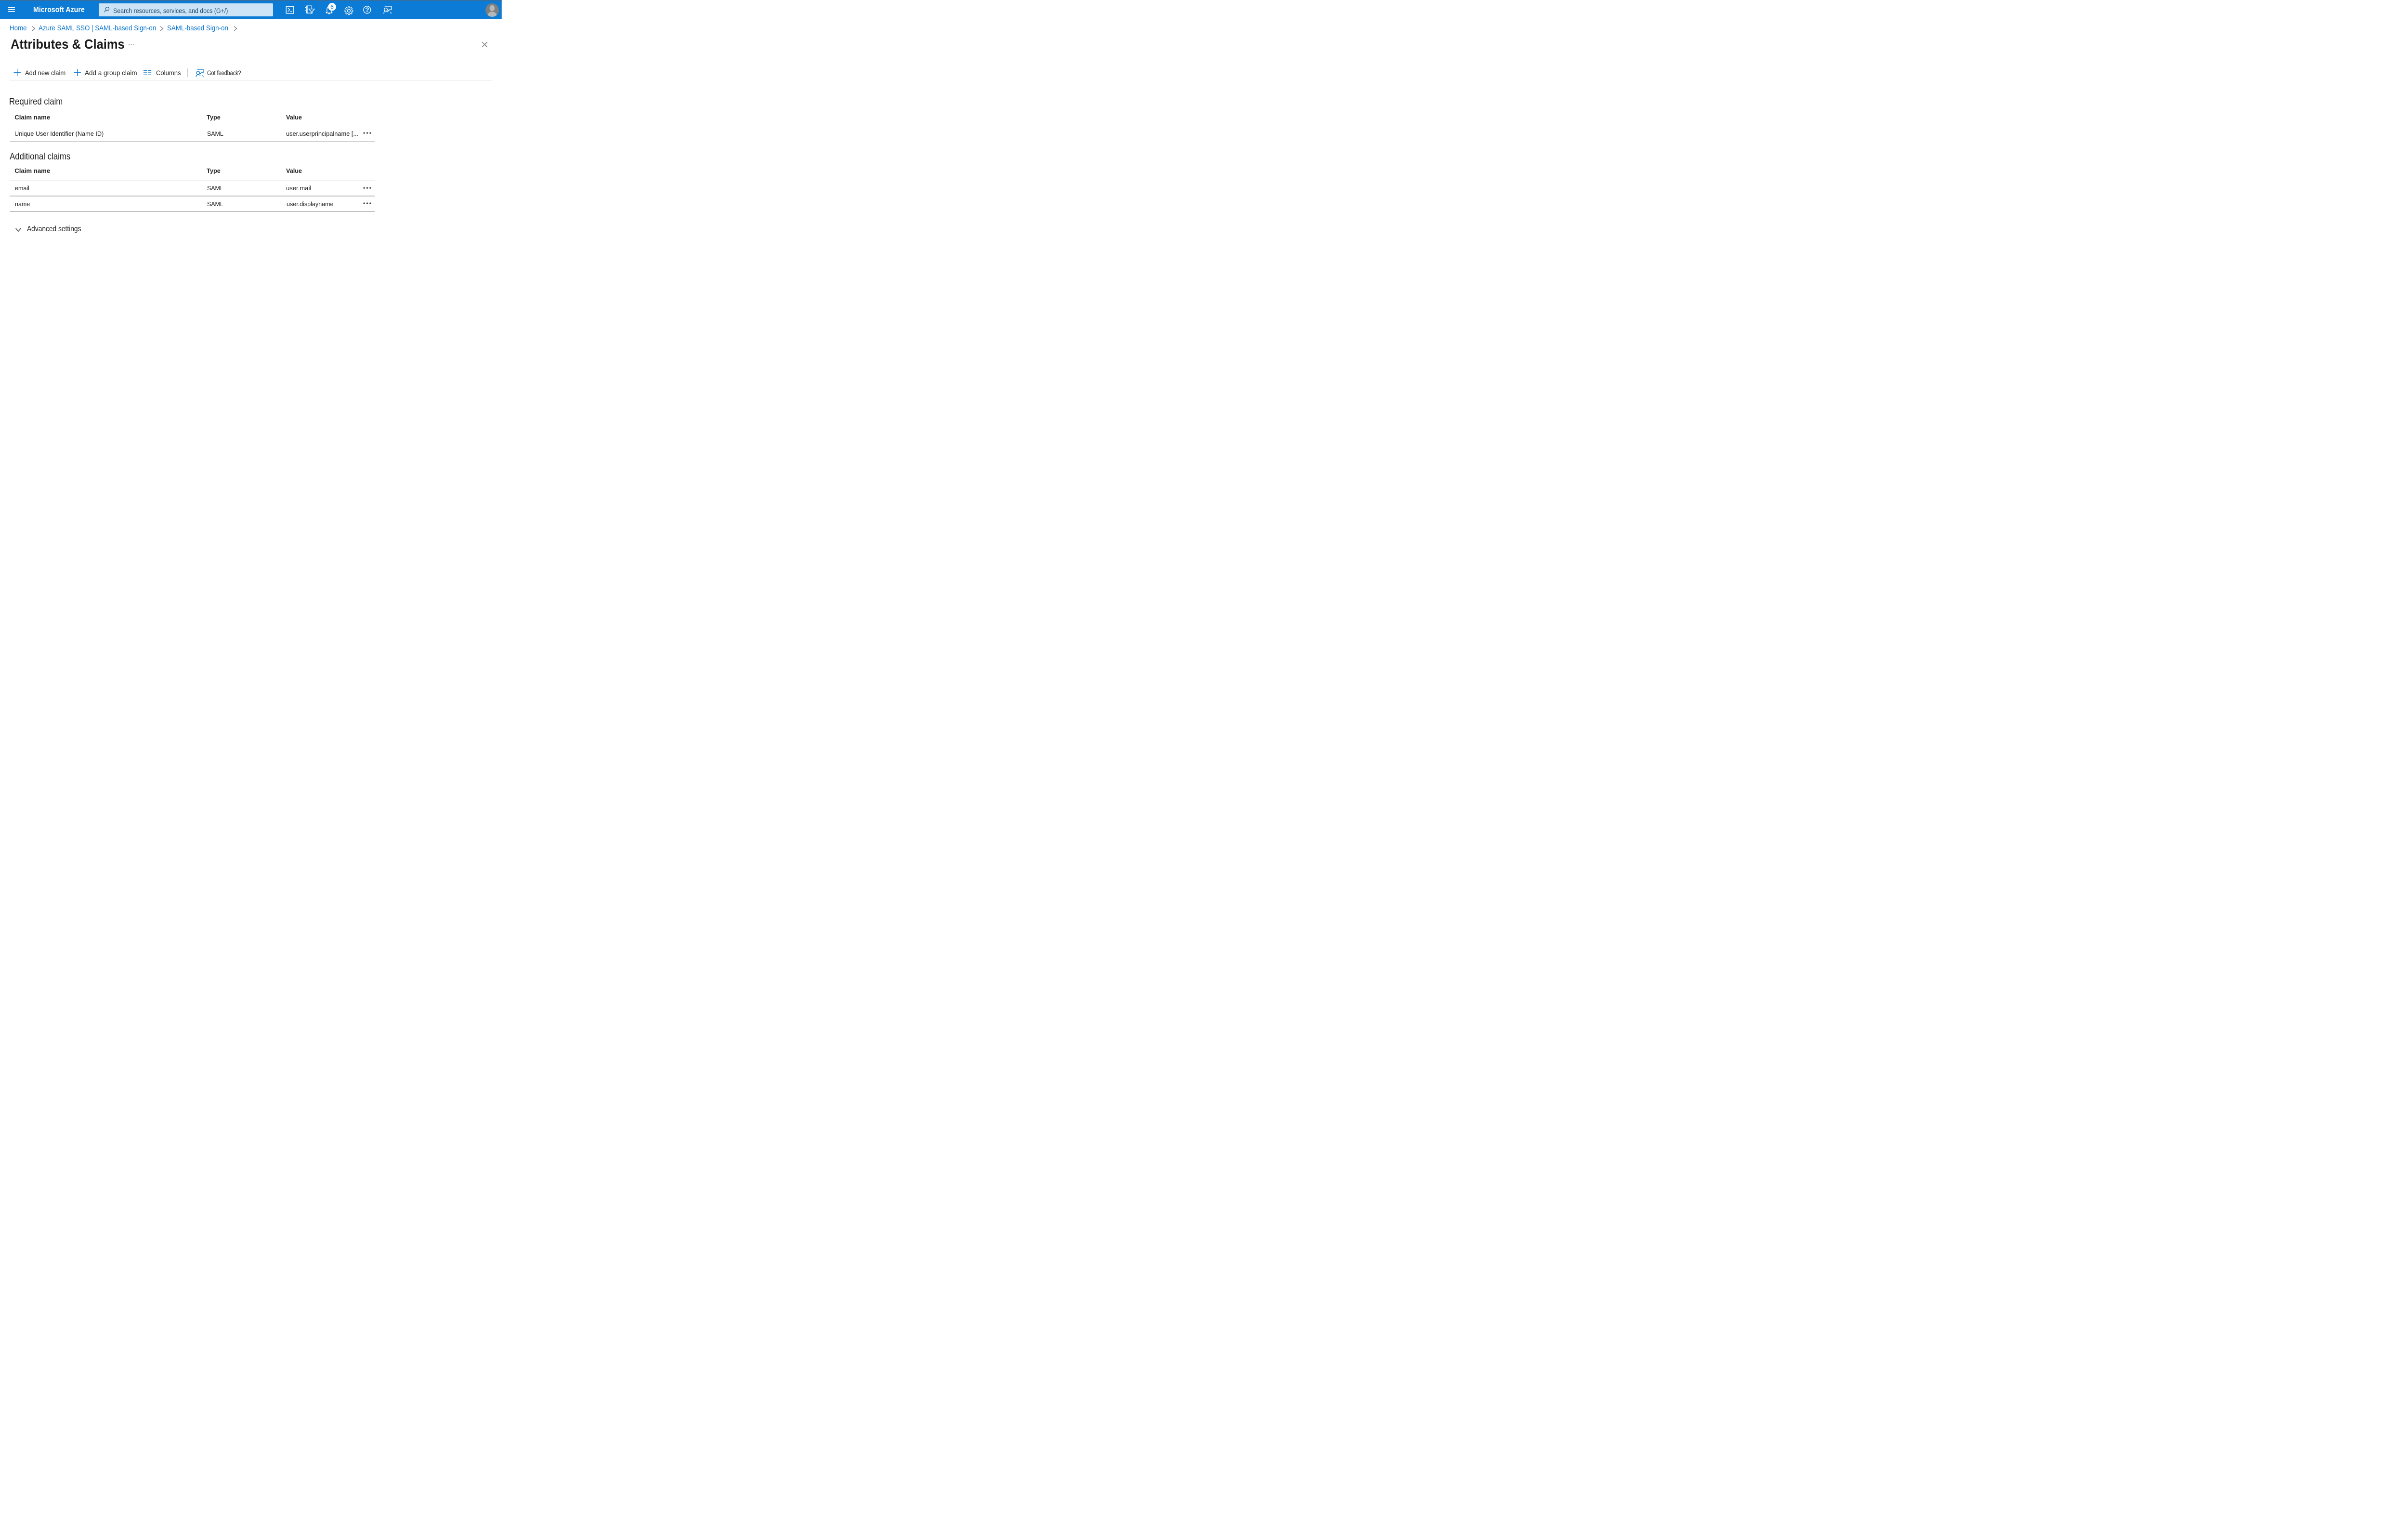  What do you see at coordinates (332, 6) in the screenshot?
I see `svg-text: 6` at bounding box center [332, 6].